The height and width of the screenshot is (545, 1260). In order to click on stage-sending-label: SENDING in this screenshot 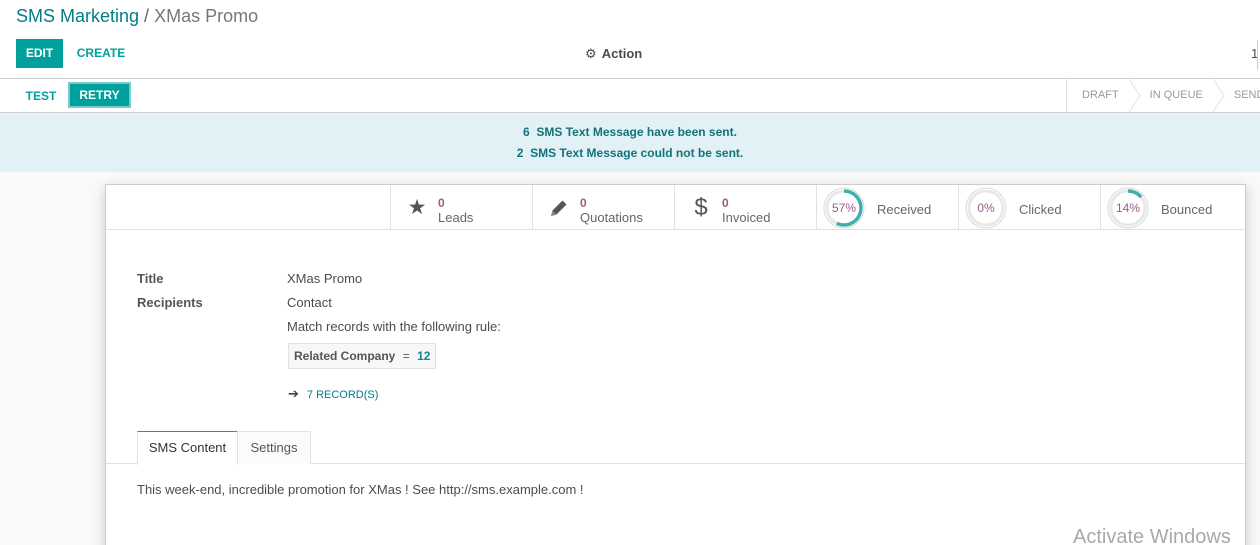, I will do `click(1246, 95)`.